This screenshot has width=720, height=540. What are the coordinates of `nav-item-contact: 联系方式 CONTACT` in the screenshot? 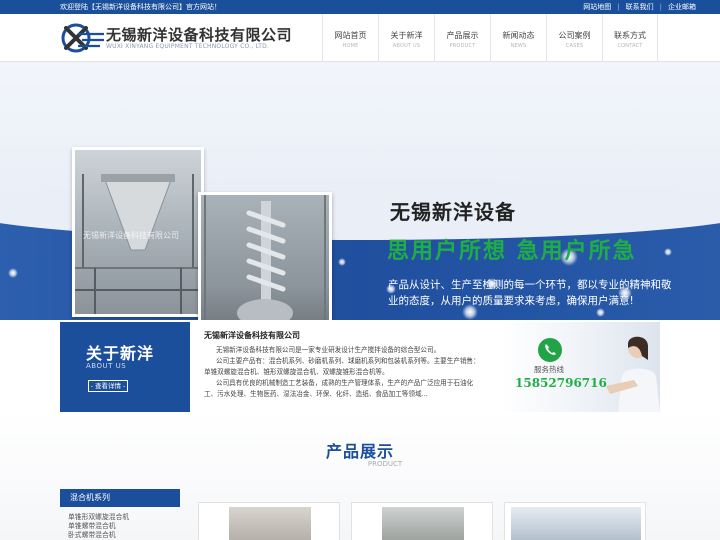 It's located at (630, 38).